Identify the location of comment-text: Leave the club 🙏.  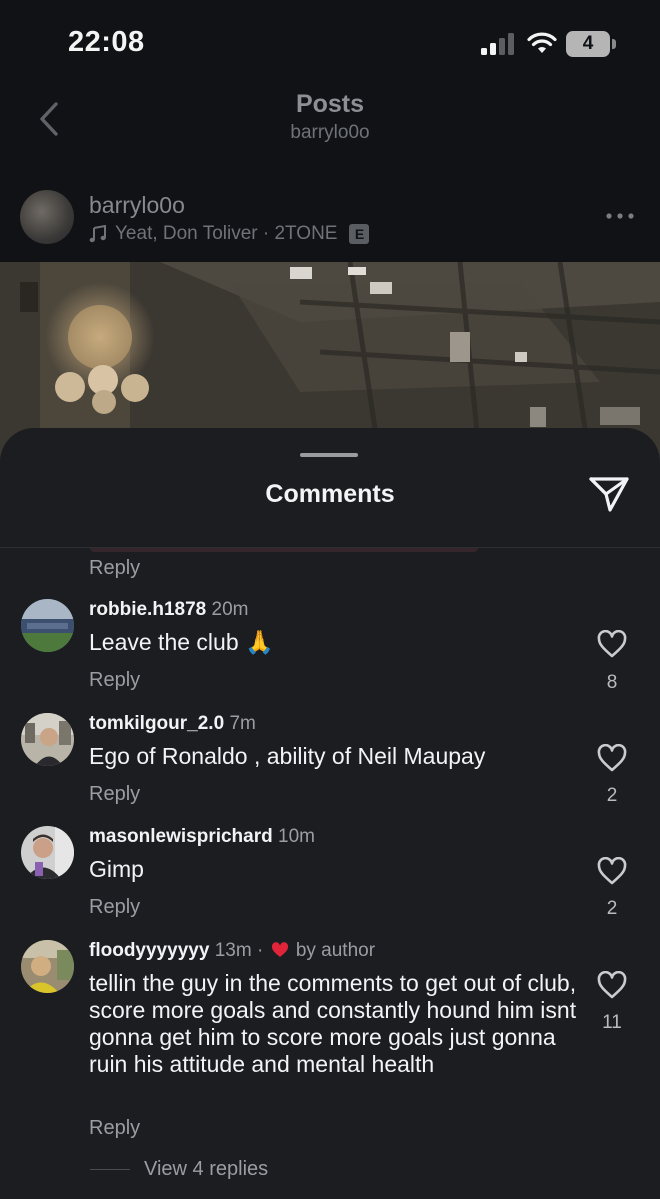
(181, 642).